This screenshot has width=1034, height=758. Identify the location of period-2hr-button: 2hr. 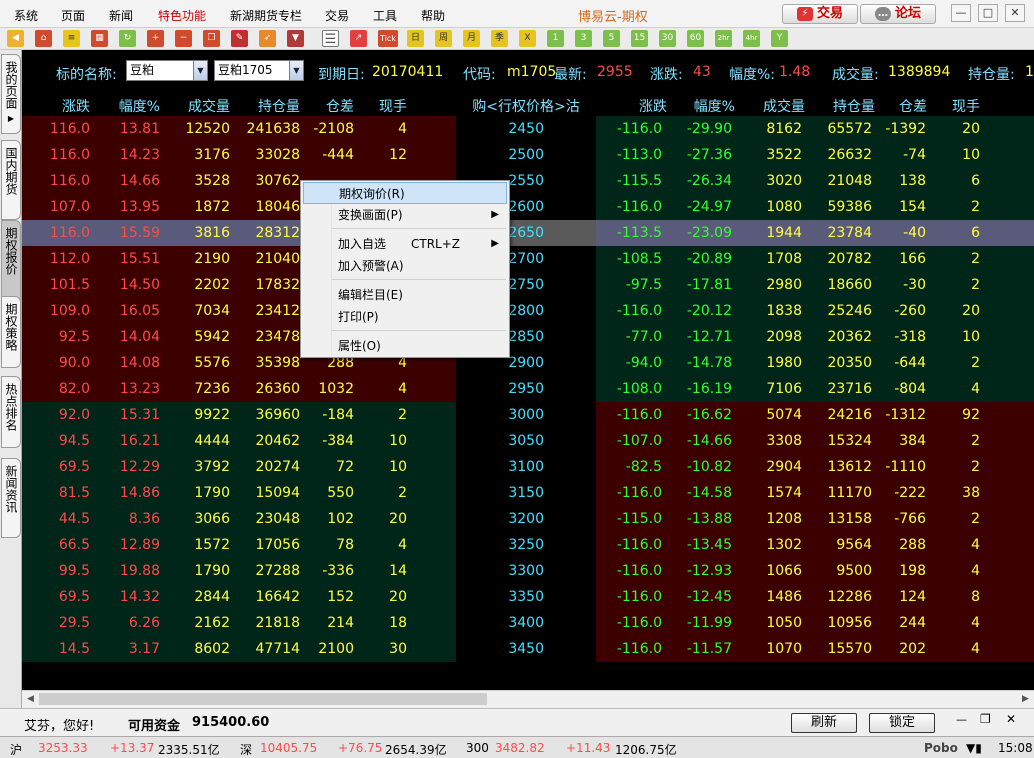
(723, 38).